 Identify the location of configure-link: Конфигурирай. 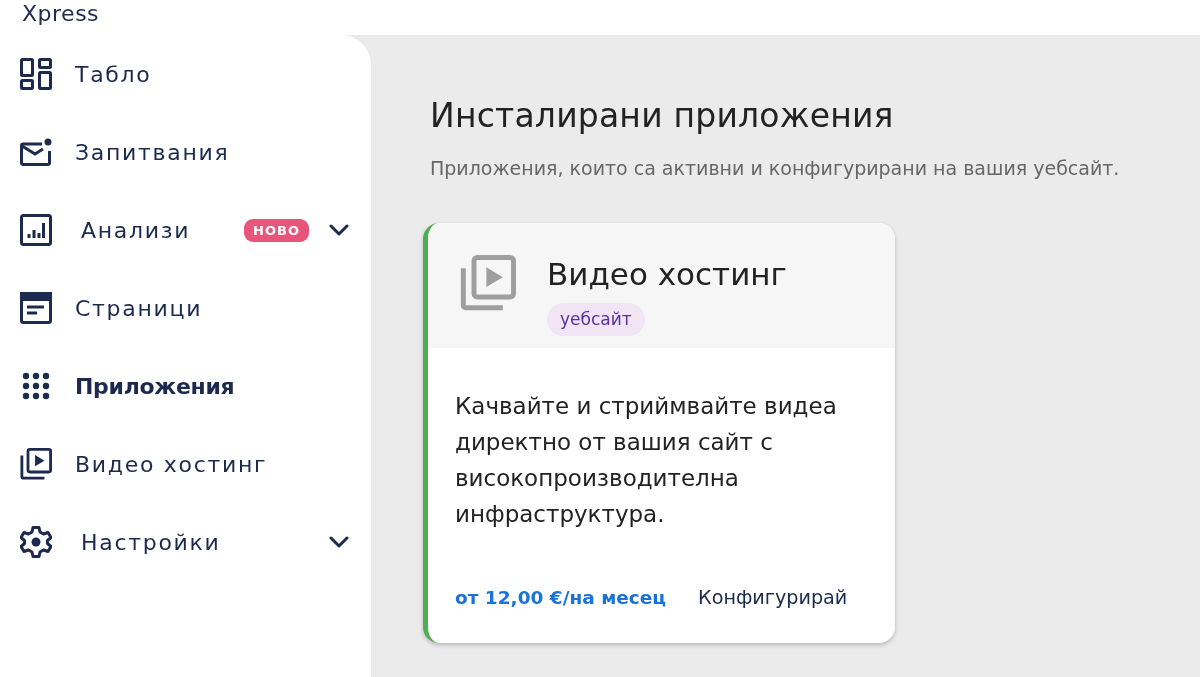
(773, 597).